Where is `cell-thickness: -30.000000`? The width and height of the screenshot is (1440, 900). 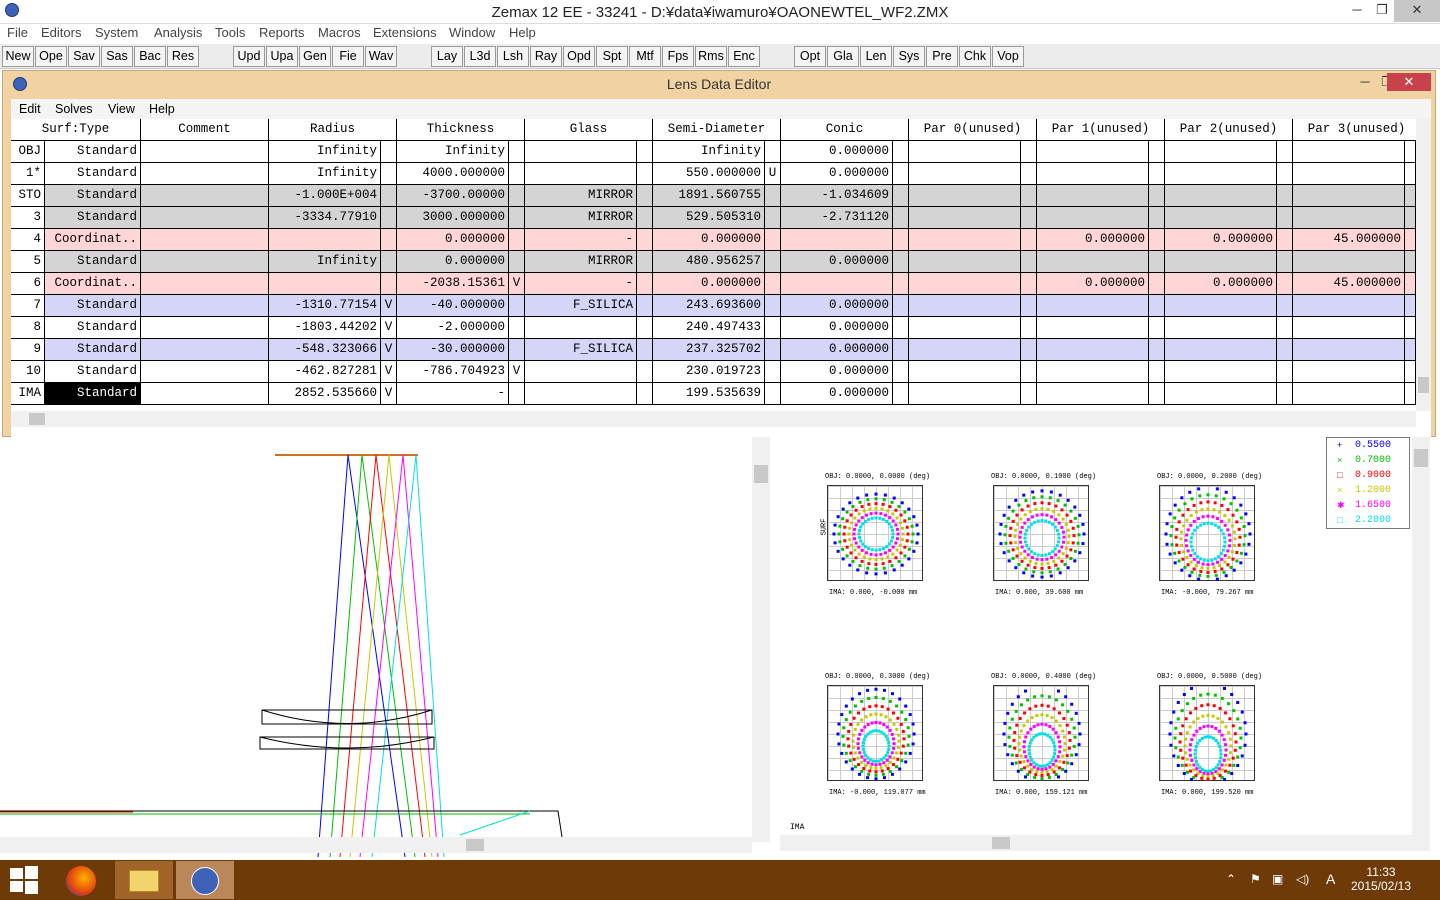 cell-thickness: -30.000000 is located at coordinates (453, 350).